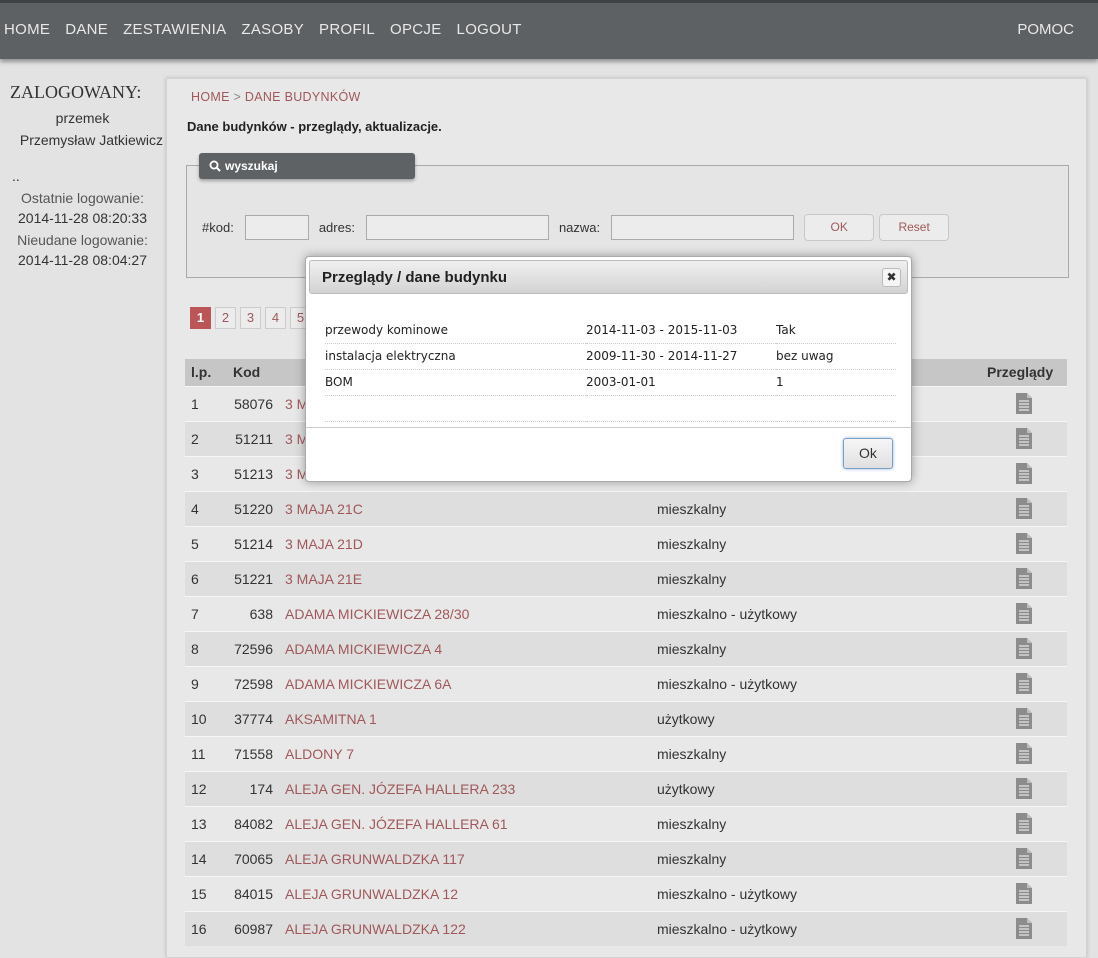 Image resolution: width=1098 pixels, height=958 pixels. What do you see at coordinates (206, 543) in the screenshot?
I see `cell-lp: 5` at bounding box center [206, 543].